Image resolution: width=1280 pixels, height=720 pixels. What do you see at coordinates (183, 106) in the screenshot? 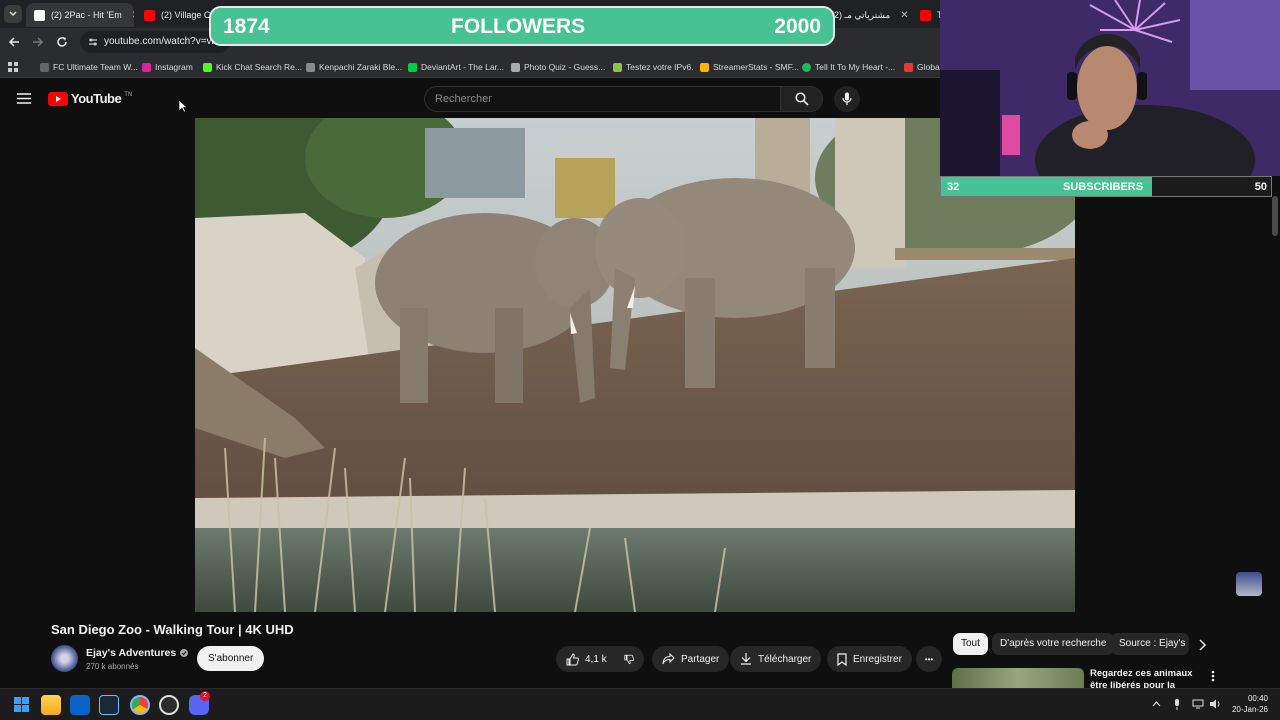
I see `mouse-cursor-icon` at bounding box center [183, 106].